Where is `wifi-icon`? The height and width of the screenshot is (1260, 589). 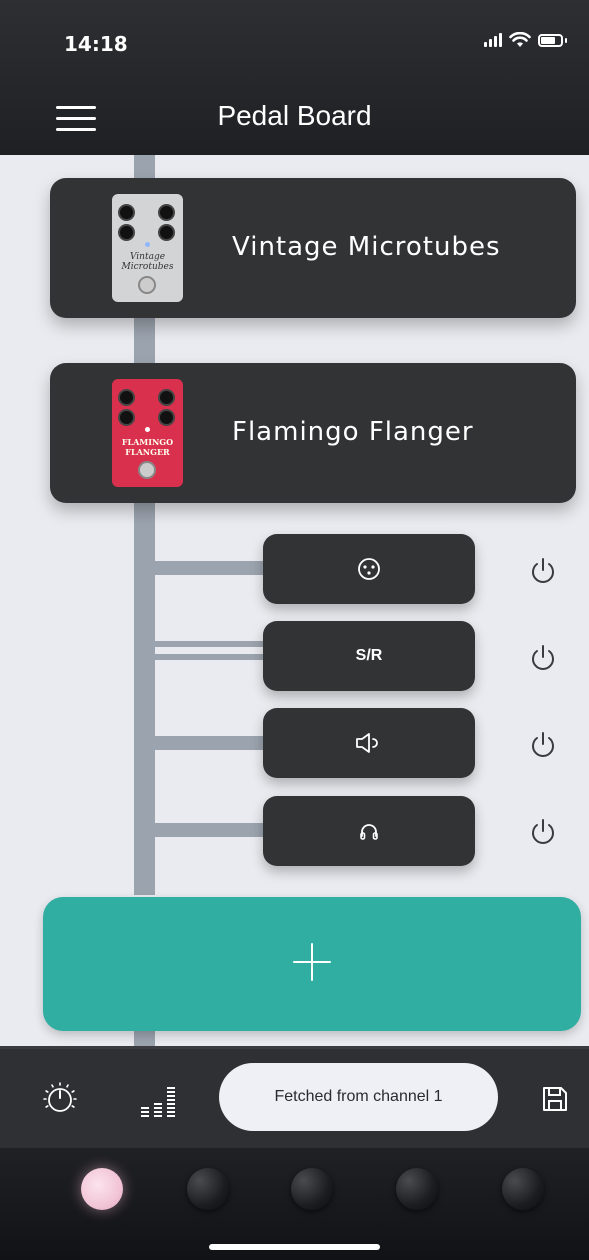 wifi-icon is located at coordinates (520, 39).